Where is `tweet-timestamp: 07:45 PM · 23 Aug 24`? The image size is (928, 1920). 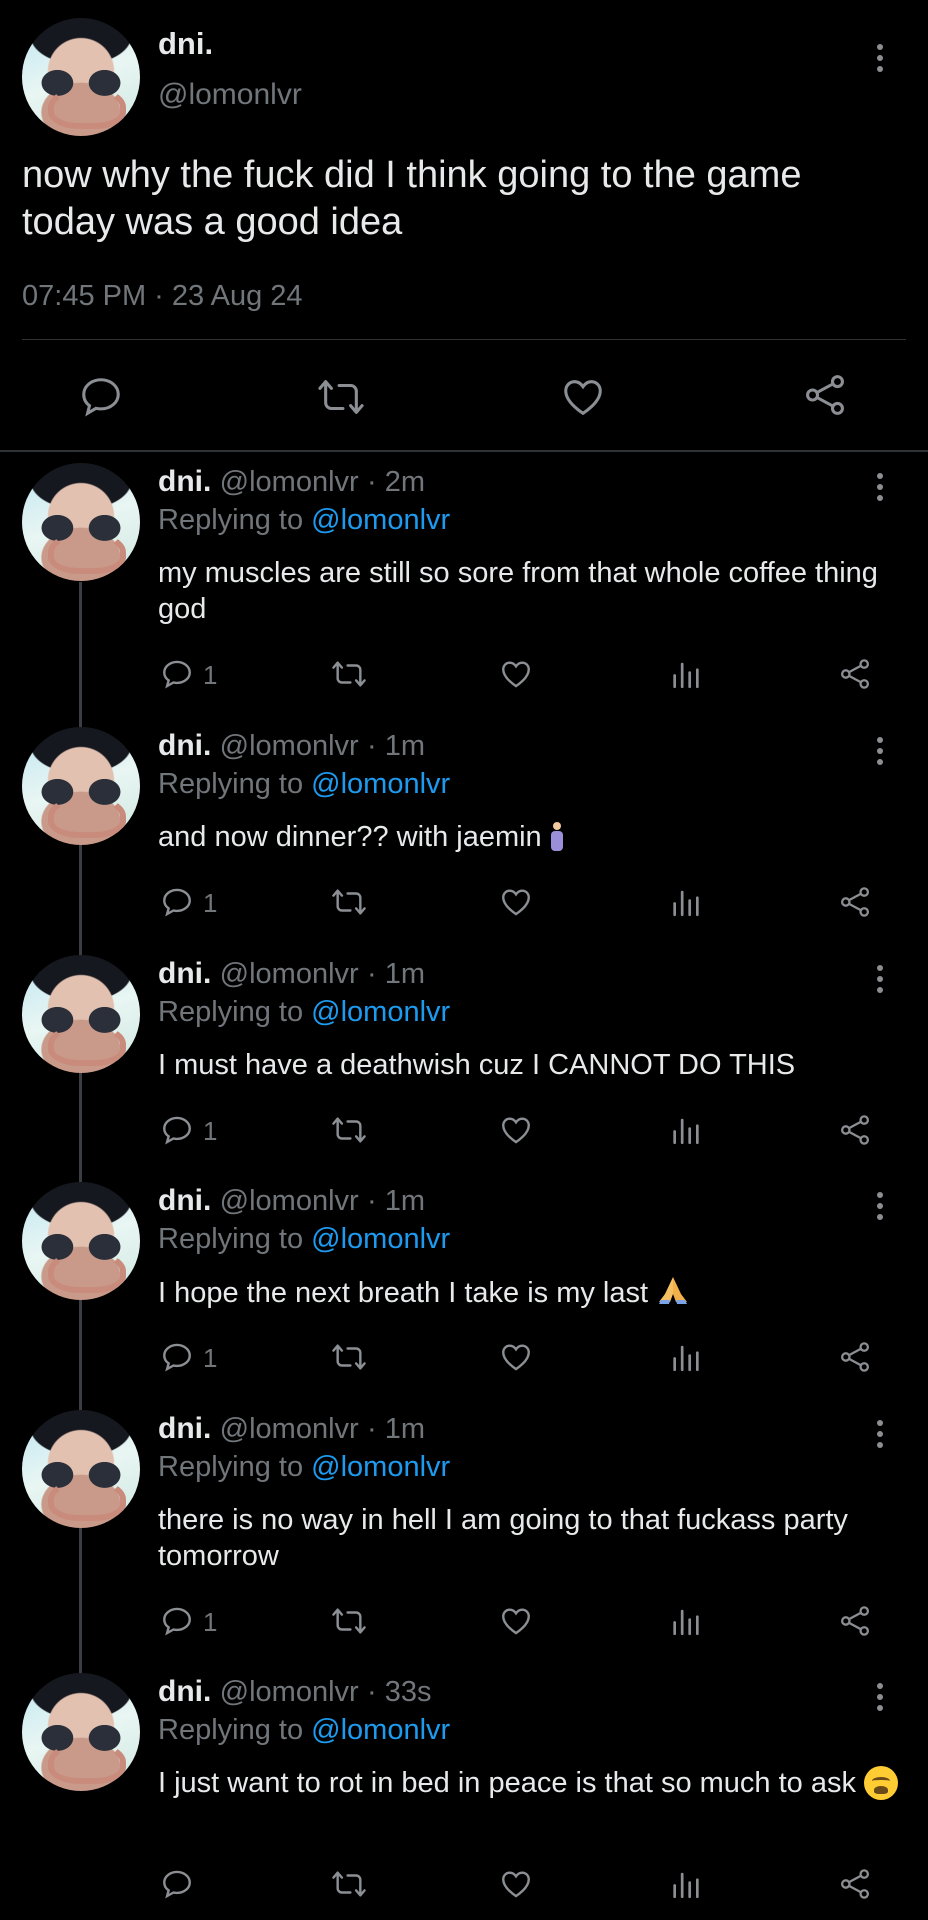 tweet-timestamp: 07:45 PM · 23 Aug 24 is located at coordinates (162, 296).